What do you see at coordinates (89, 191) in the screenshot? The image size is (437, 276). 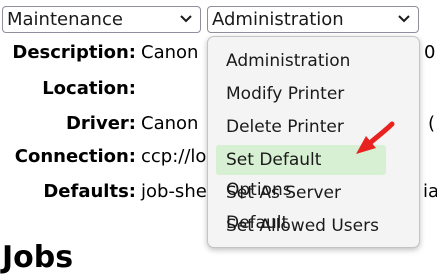 I see `defaults-label: Defaults:` at bounding box center [89, 191].